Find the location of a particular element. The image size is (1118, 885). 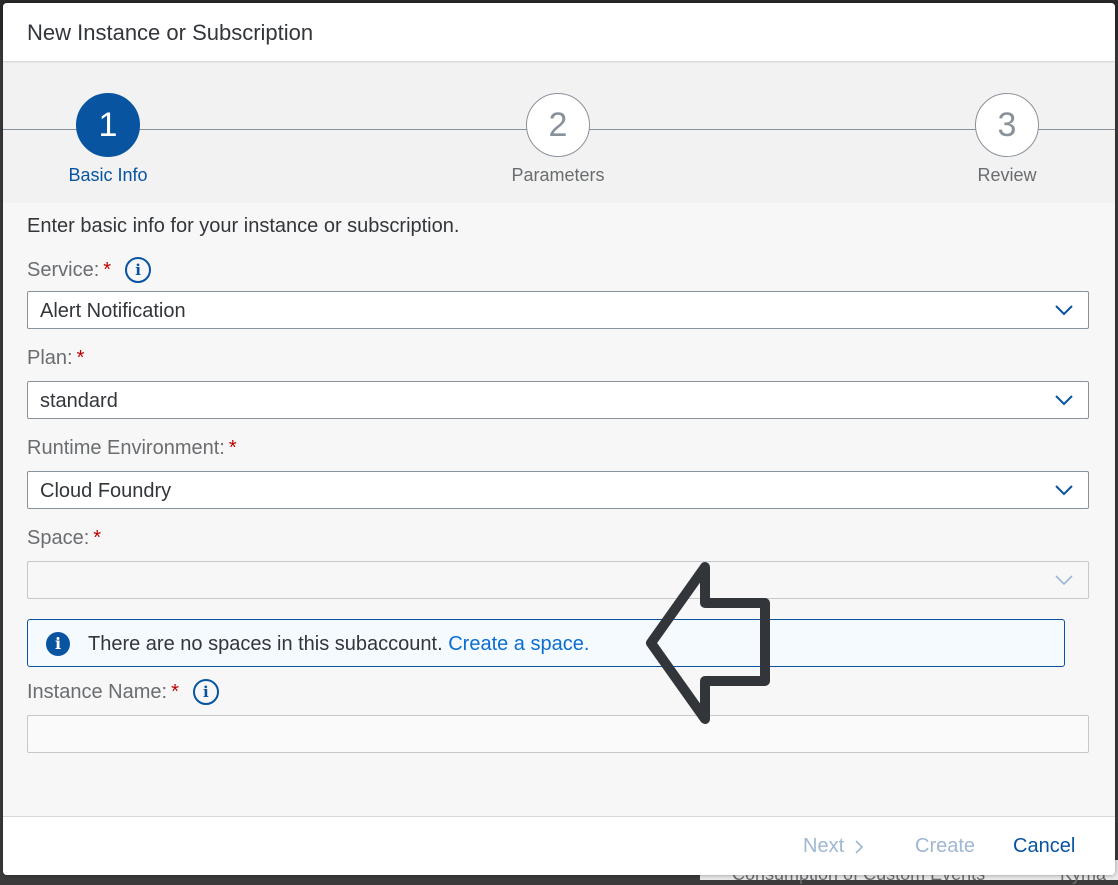

plan-value: standard is located at coordinates (79, 401).